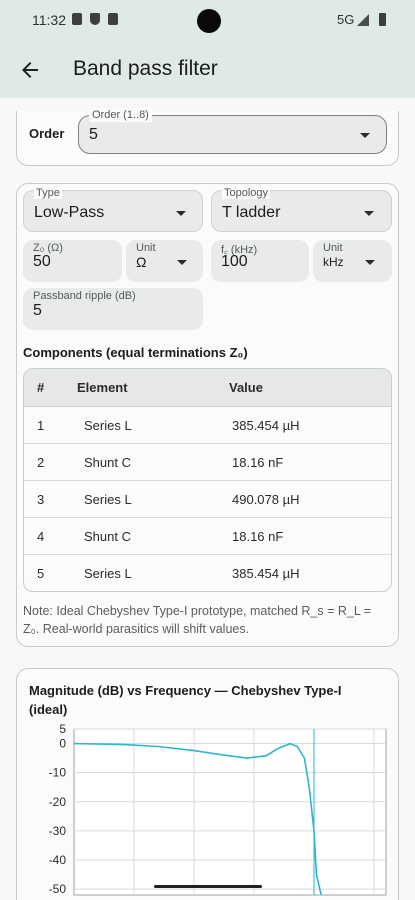 This screenshot has width=415, height=900. Describe the element at coordinates (207, 425) in the screenshot. I see `table-row: 1 Series L 385.454 µH` at that location.